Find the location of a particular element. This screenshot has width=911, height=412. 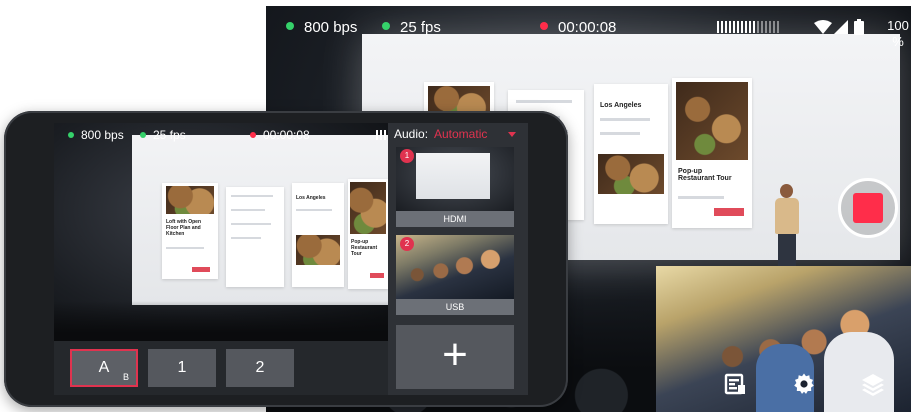

source-panel: Audio: Automatic 1 HDMI 2 USB + is located at coordinates (458, 259).